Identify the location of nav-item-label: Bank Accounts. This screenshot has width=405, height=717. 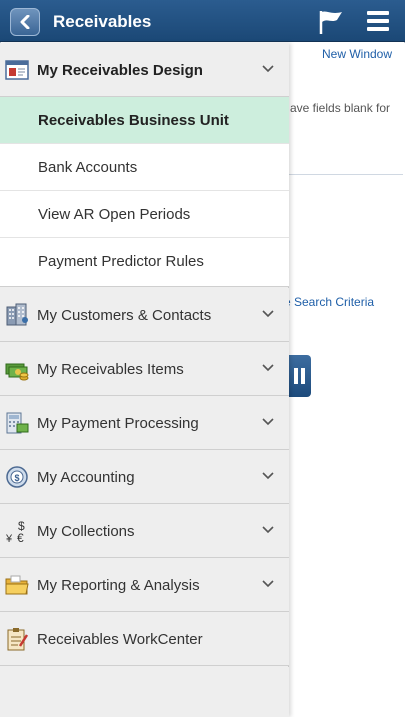
(88, 167).